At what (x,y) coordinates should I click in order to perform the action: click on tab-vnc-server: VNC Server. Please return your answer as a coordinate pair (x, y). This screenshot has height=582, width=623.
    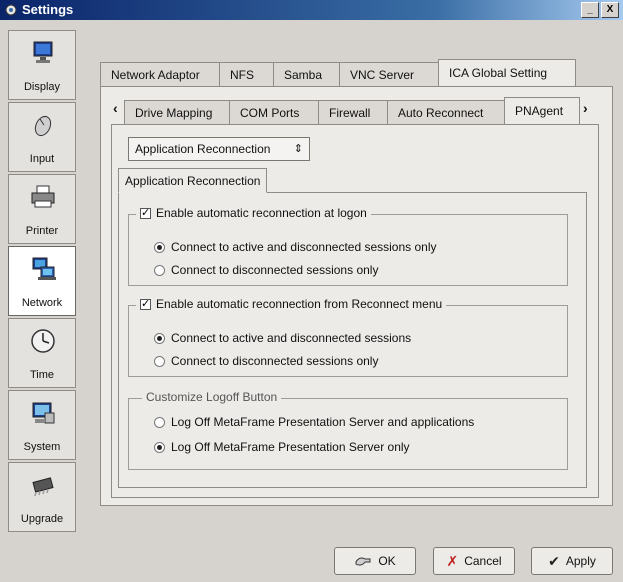
    Looking at the image, I should click on (389, 74).